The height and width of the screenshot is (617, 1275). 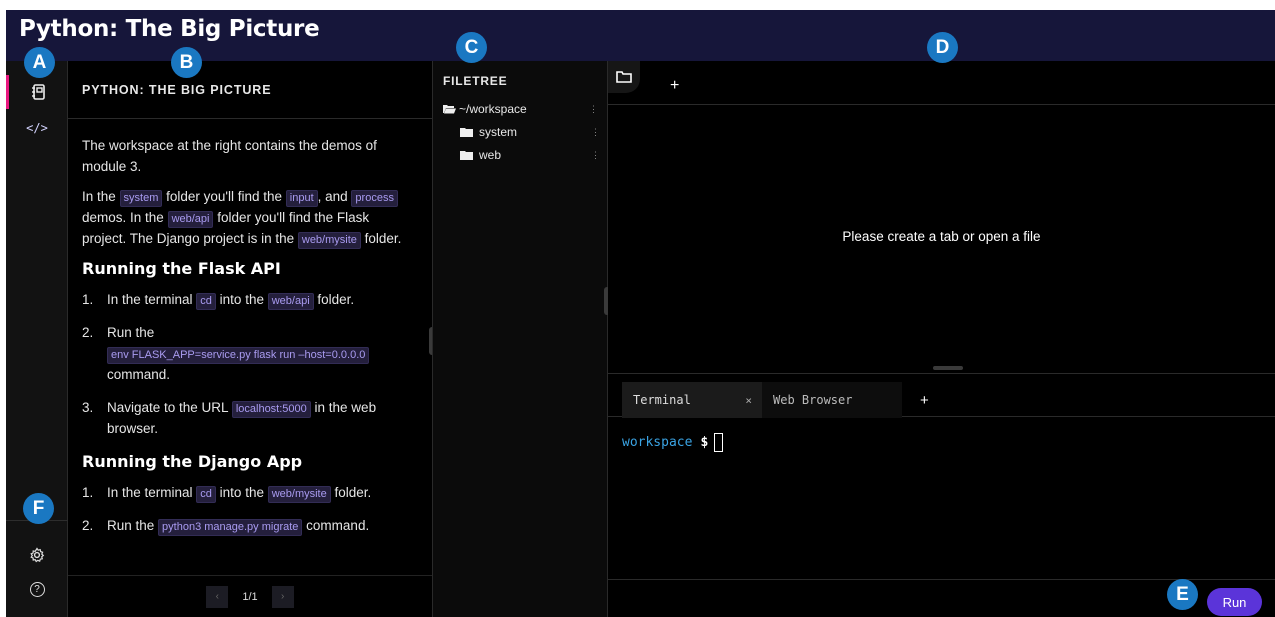 I want to click on callout-badge: A, so click(x=39, y=62).